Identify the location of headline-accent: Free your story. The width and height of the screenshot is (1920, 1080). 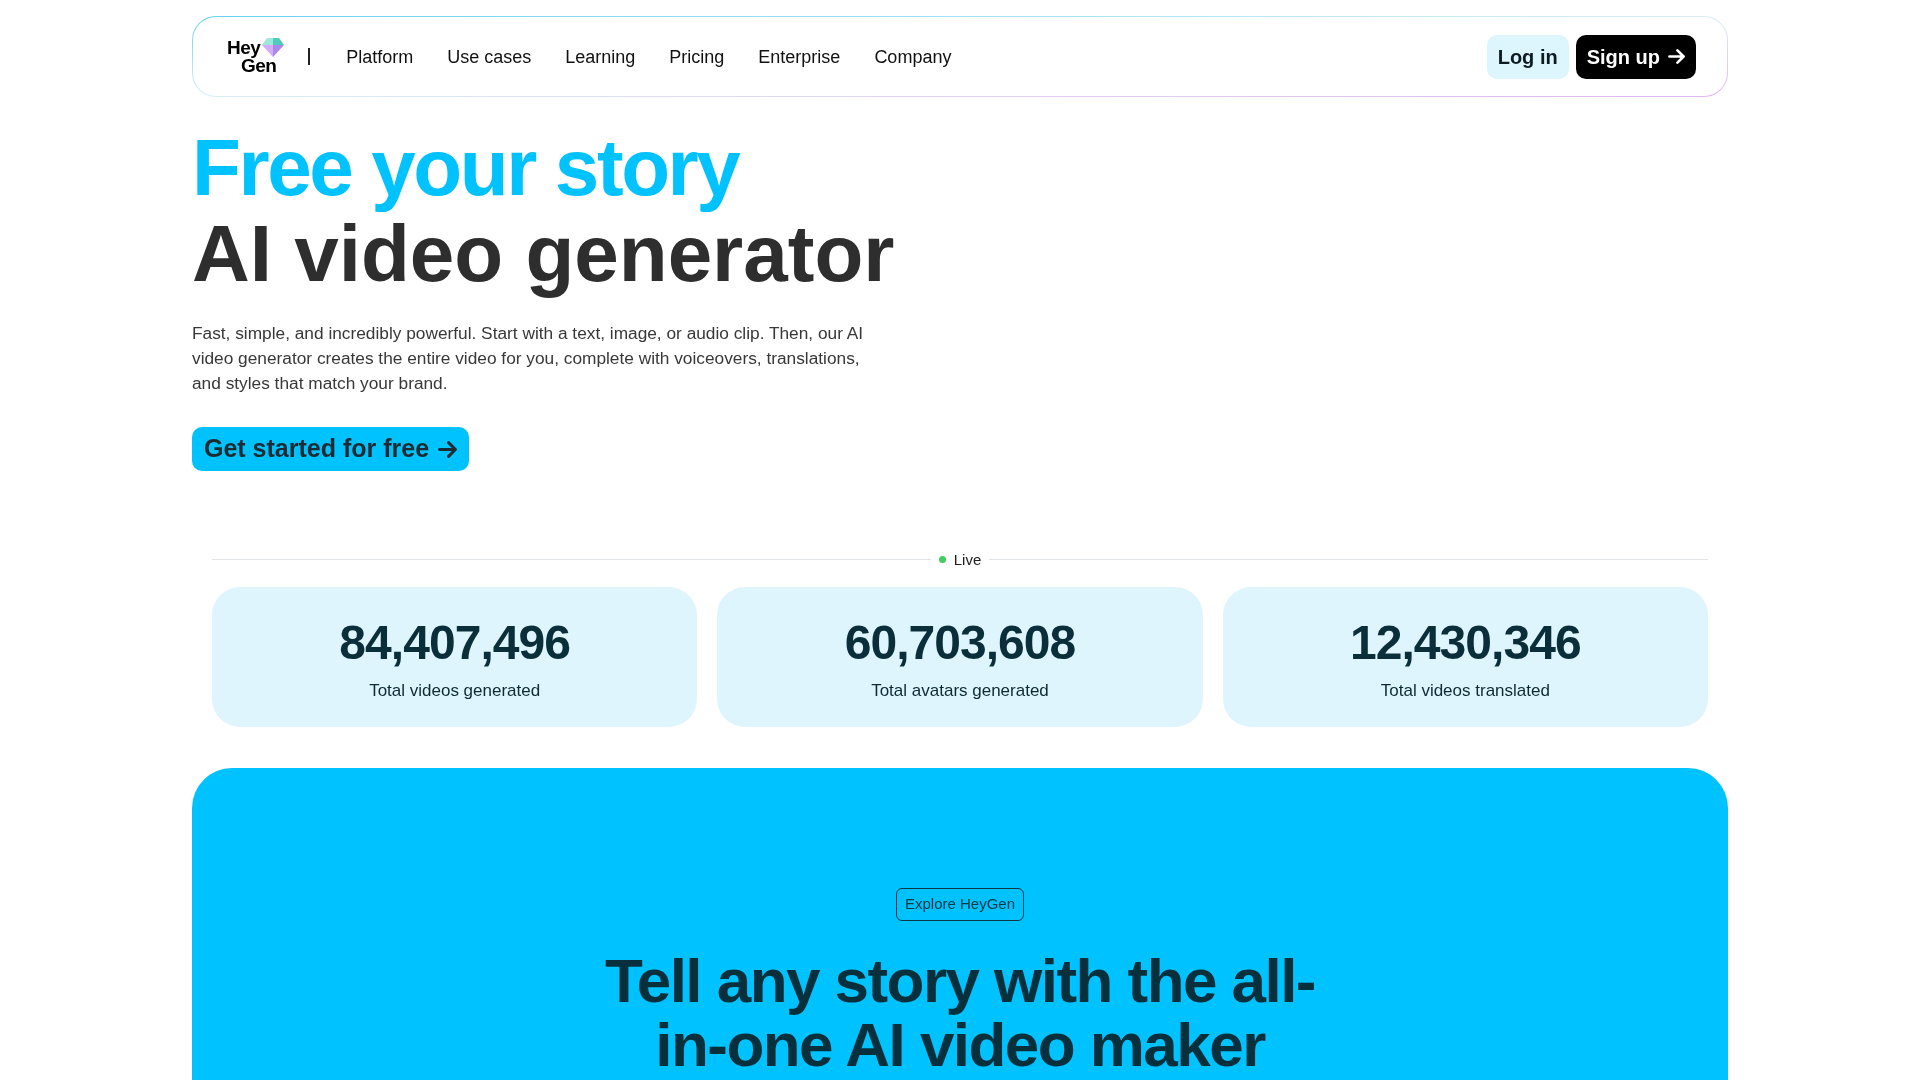
(465, 168).